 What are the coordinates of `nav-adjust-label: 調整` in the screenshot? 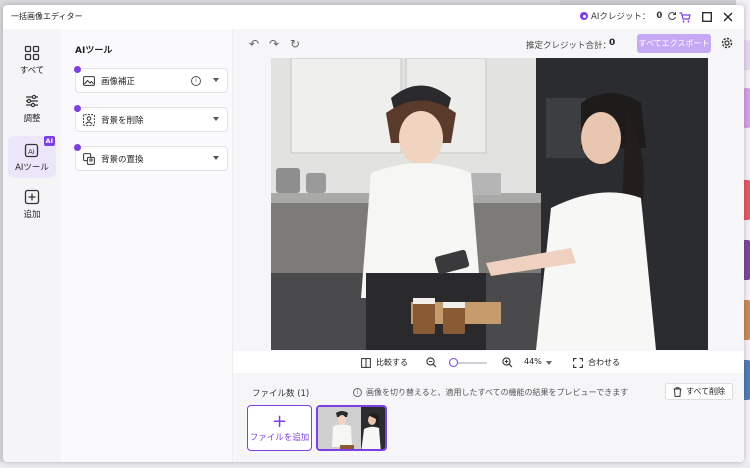 It's located at (32, 118).